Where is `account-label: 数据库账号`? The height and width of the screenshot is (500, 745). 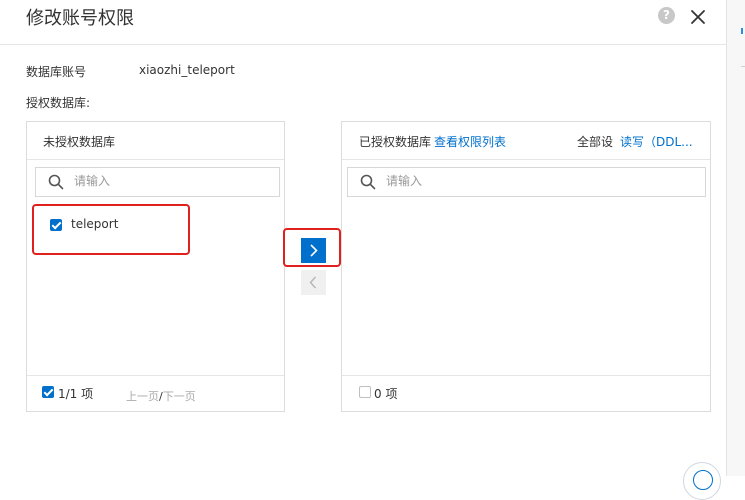 account-label: 数据库账号 is located at coordinates (56, 72).